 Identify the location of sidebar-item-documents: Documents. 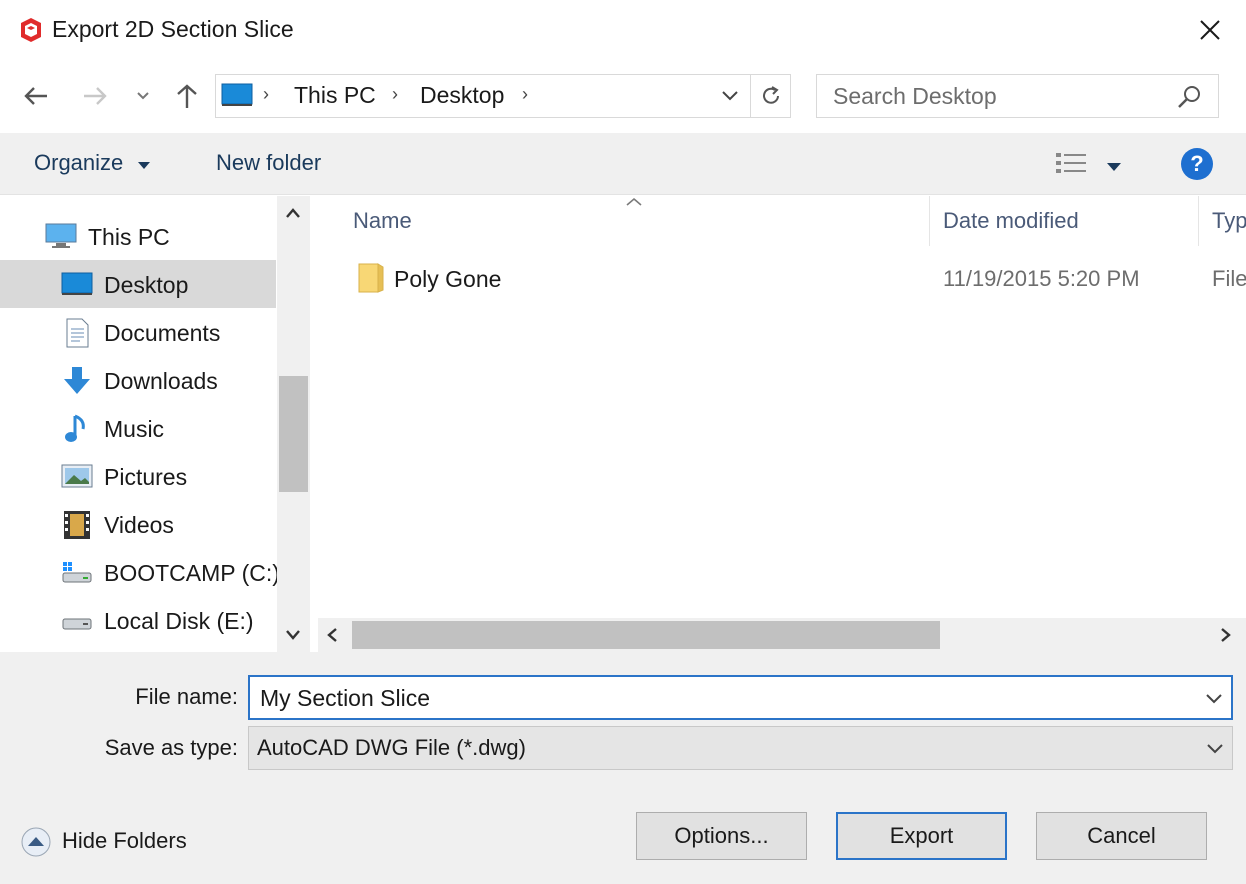
(138, 332).